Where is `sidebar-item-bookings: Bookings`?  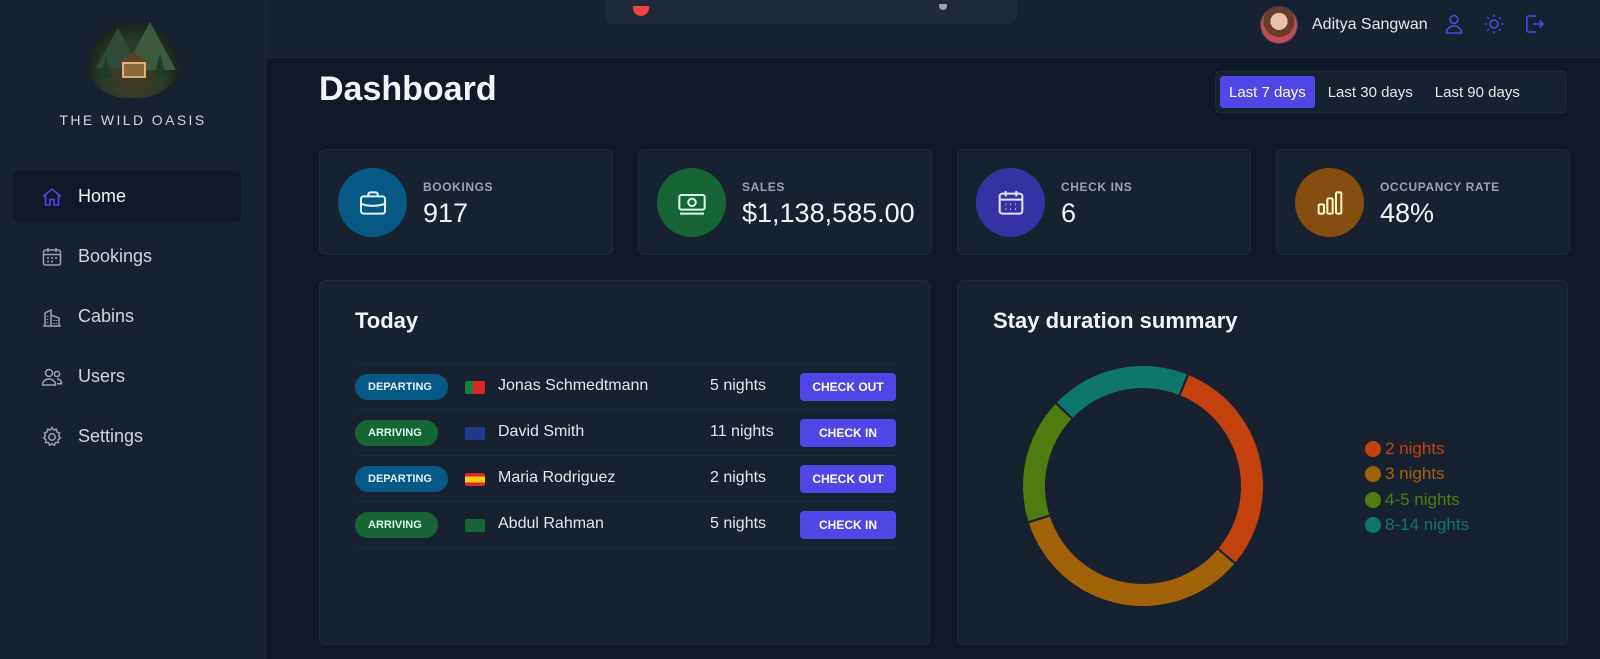
sidebar-item-bookings: Bookings is located at coordinates (127, 256).